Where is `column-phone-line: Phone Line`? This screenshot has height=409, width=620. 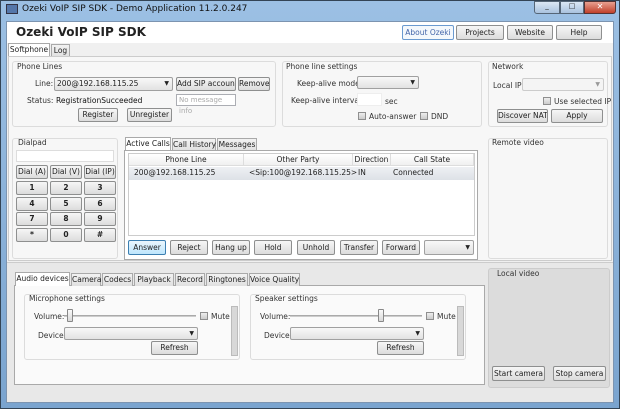 column-phone-line: Phone Line is located at coordinates (186, 160).